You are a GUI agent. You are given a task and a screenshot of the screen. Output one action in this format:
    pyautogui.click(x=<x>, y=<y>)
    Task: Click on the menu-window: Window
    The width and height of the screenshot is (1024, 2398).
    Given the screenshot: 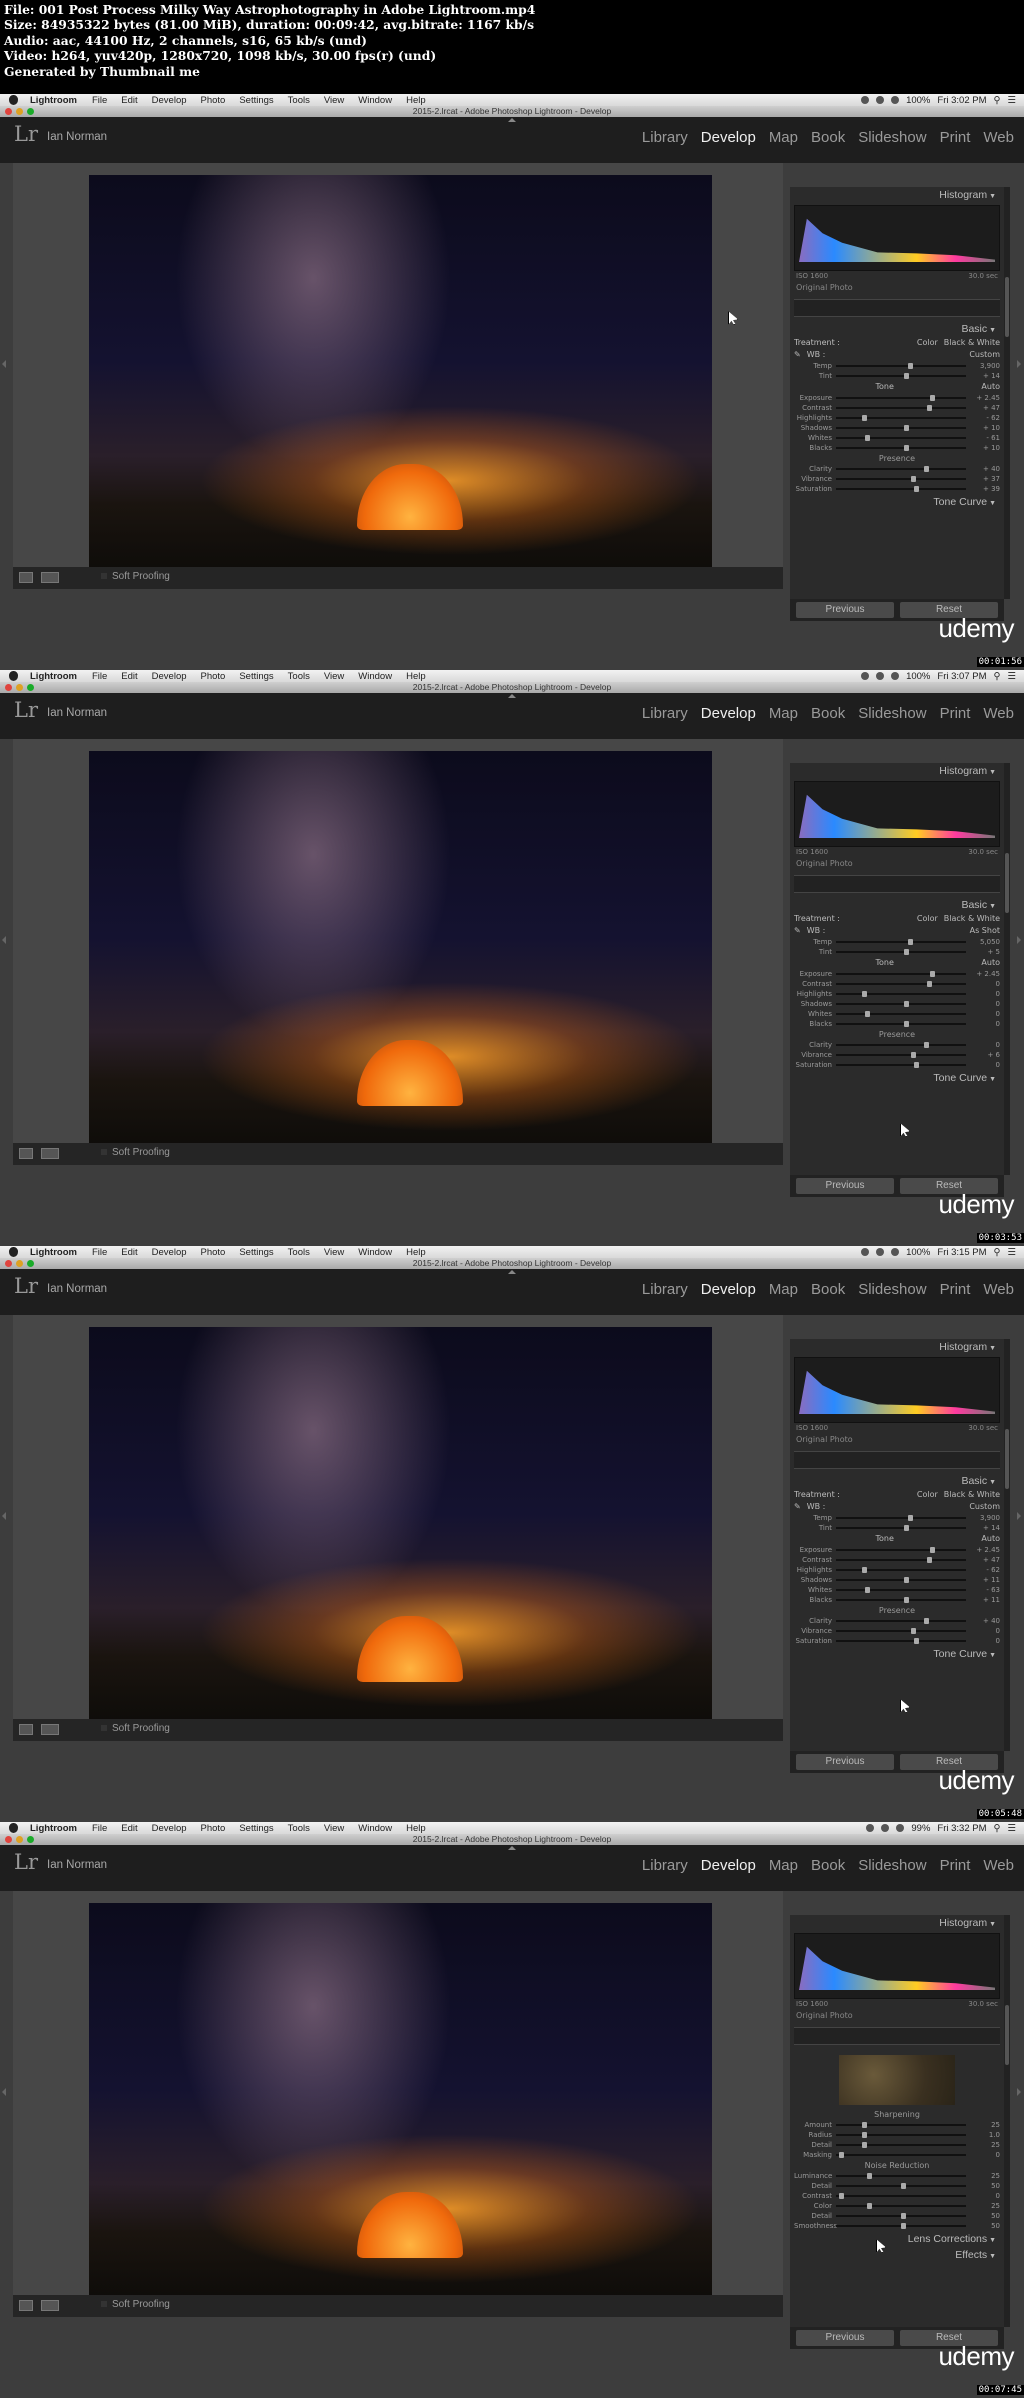 What is the action you would take?
    pyautogui.click(x=375, y=1828)
    